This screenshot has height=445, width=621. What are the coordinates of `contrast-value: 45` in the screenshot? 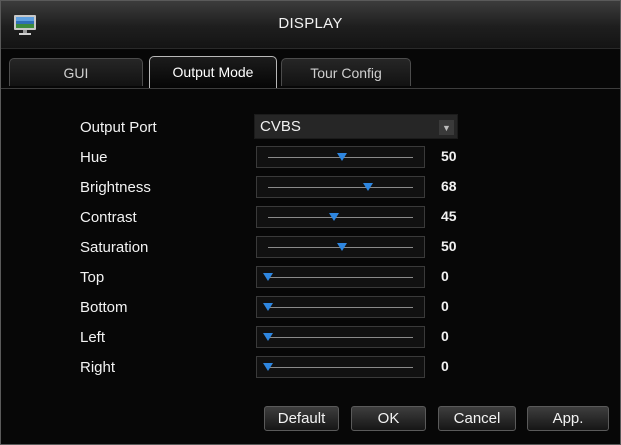 It's located at (449, 216).